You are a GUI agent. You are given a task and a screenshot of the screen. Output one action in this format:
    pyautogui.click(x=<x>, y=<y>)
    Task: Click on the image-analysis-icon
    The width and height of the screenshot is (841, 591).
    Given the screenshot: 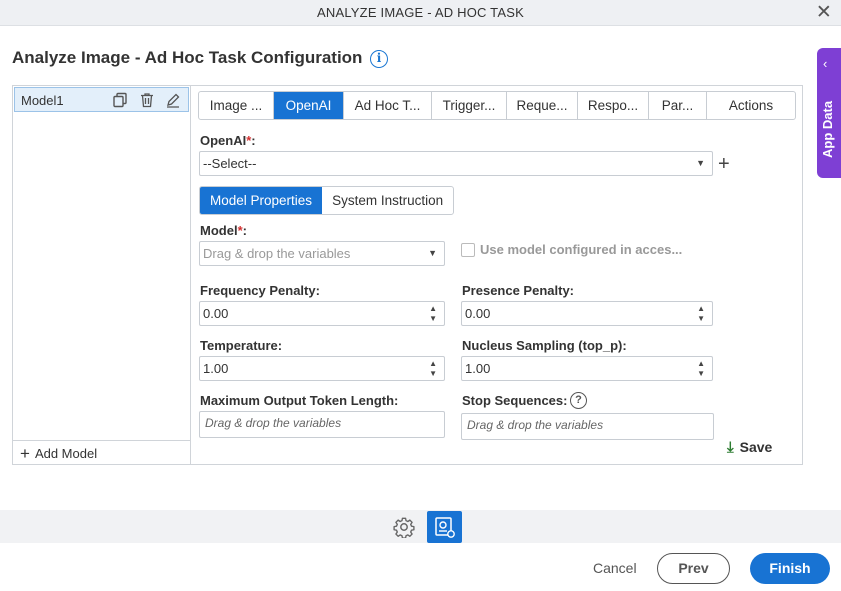 What is the action you would take?
    pyautogui.click(x=444, y=527)
    